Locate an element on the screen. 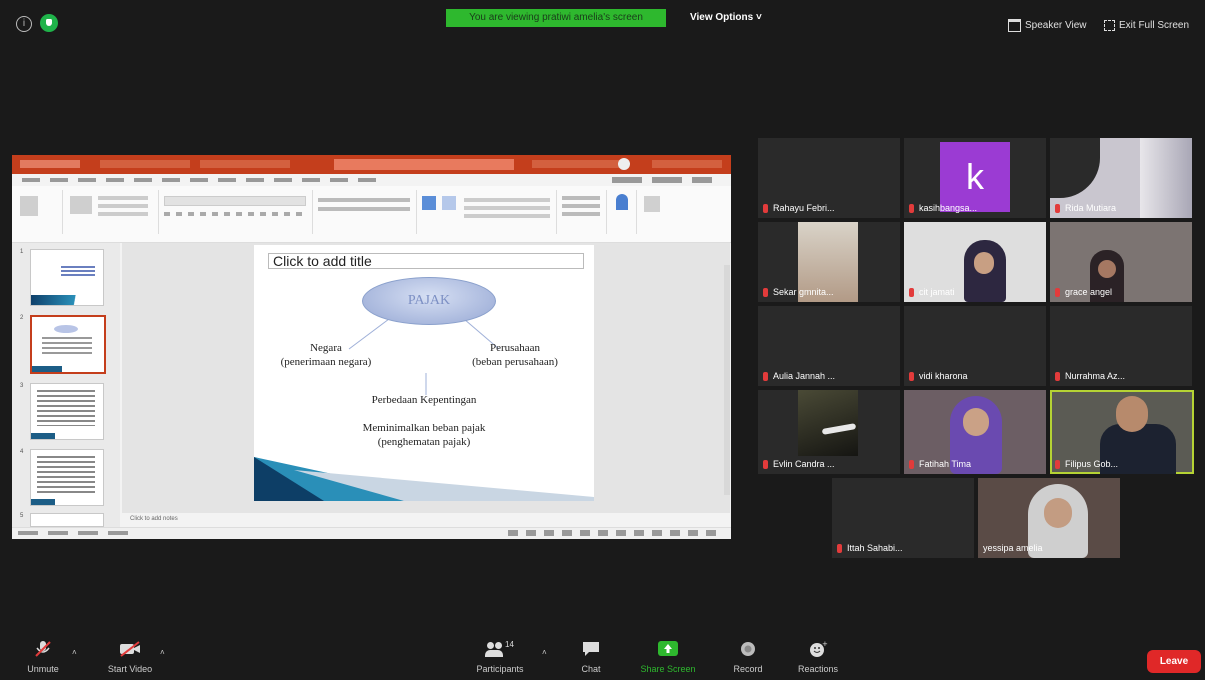 This screenshot has height=680, width=1205. negara-label: Negara is located at coordinates (326, 348).